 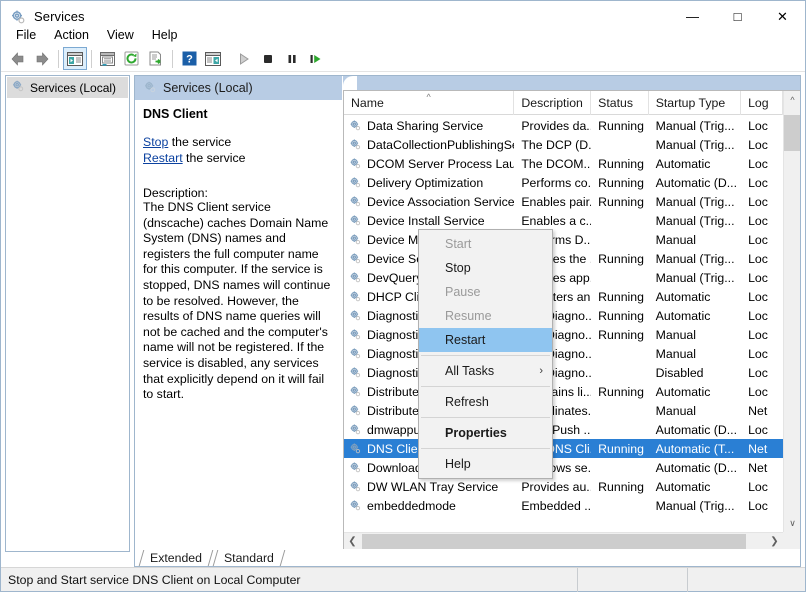 What do you see at coordinates (690, 103) in the screenshot?
I see `column-header-label: Startup Type` at bounding box center [690, 103].